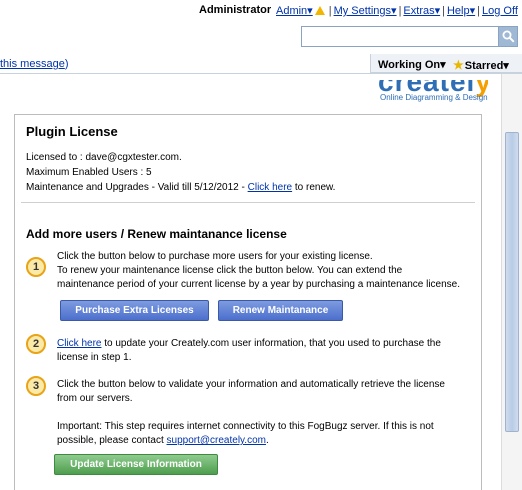 Image resolution: width=522 pixels, height=490 pixels. I want to click on max-users-text: Maximum Enabled Users : 5, so click(89, 172).